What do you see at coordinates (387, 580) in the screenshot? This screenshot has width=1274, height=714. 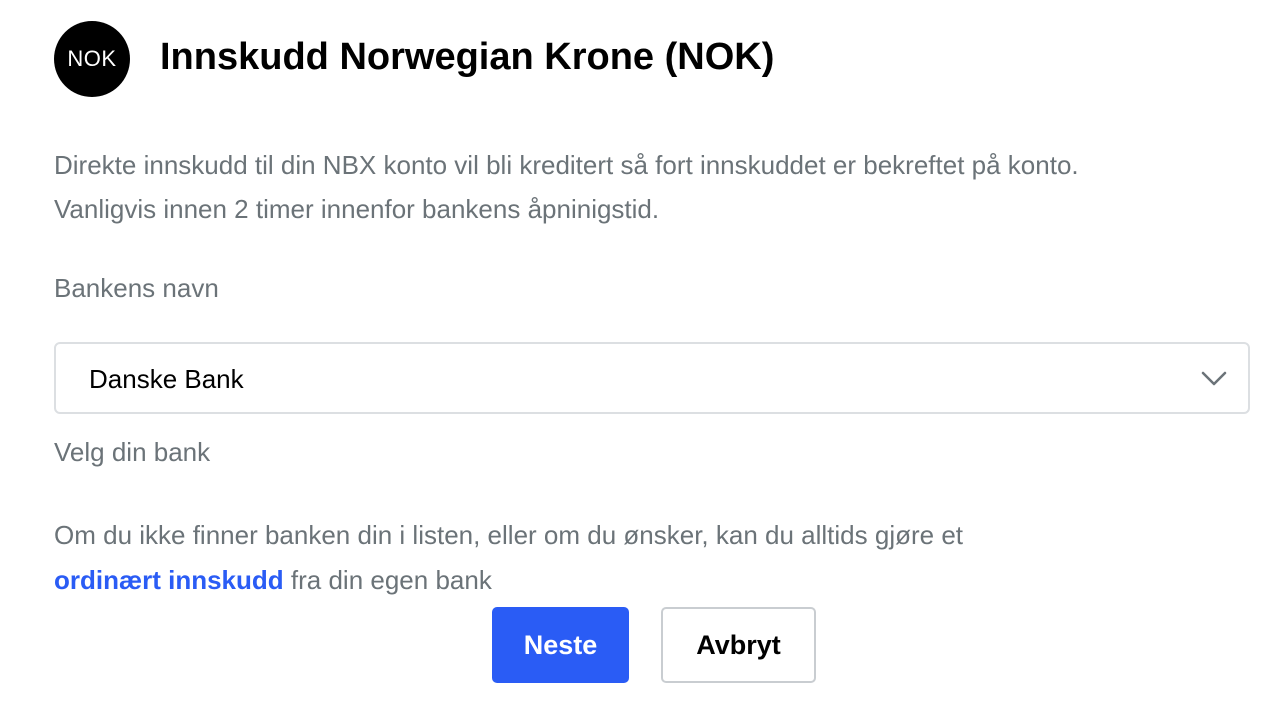 I see `note-text-after: fra din egen bank` at bounding box center [387, 580].